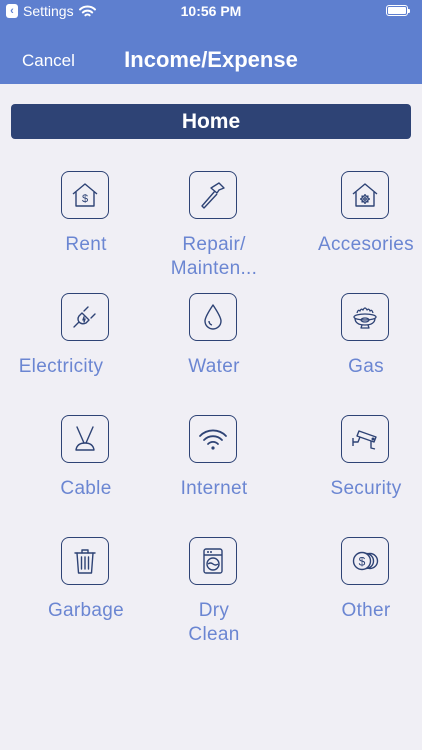 The height and width of the screenshot is (750, 422). Describe the element at coordinates (211, 12) in the screenshot. I see `status-bar: ‹ Settings 10:56 PM` at that location.